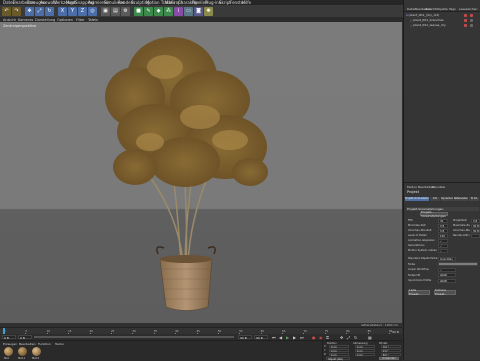  What do you see at coordinates (355, 337) in the screenshot?
I see `rotation-key-icon: ↻` at bounding box center [355, 337].